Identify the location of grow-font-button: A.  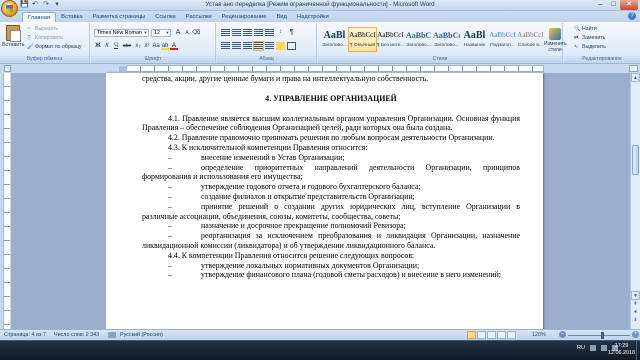
(178, 33).